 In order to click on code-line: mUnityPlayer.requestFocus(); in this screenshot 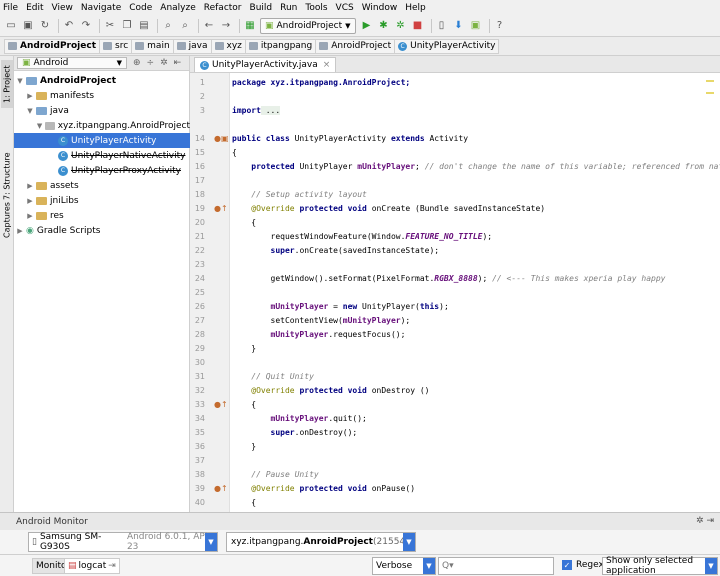, I will do `click(319, 335)`.